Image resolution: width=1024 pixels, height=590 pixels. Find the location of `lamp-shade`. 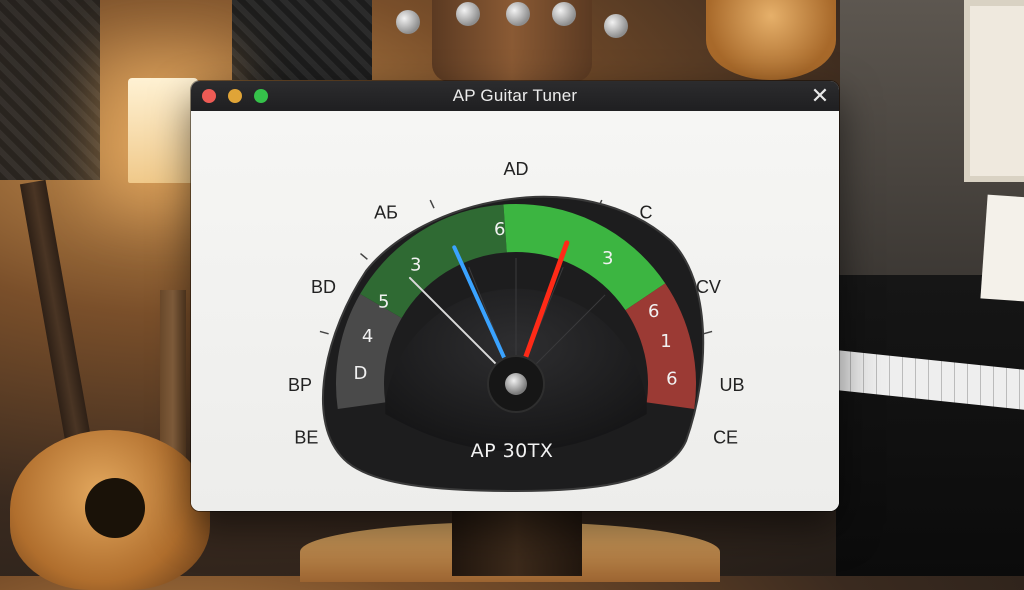

lamp-shade is located at coordinates (163, 130).